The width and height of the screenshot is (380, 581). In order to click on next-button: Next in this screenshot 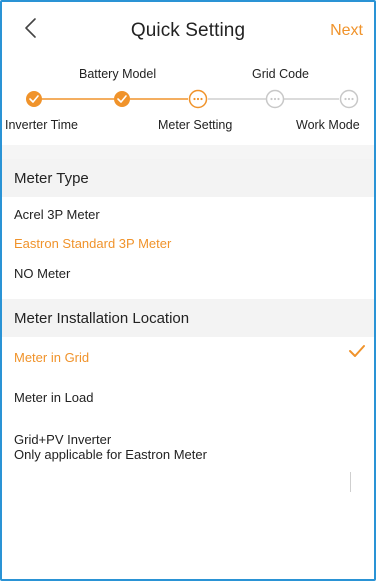, I will do `click(346, 31)`.